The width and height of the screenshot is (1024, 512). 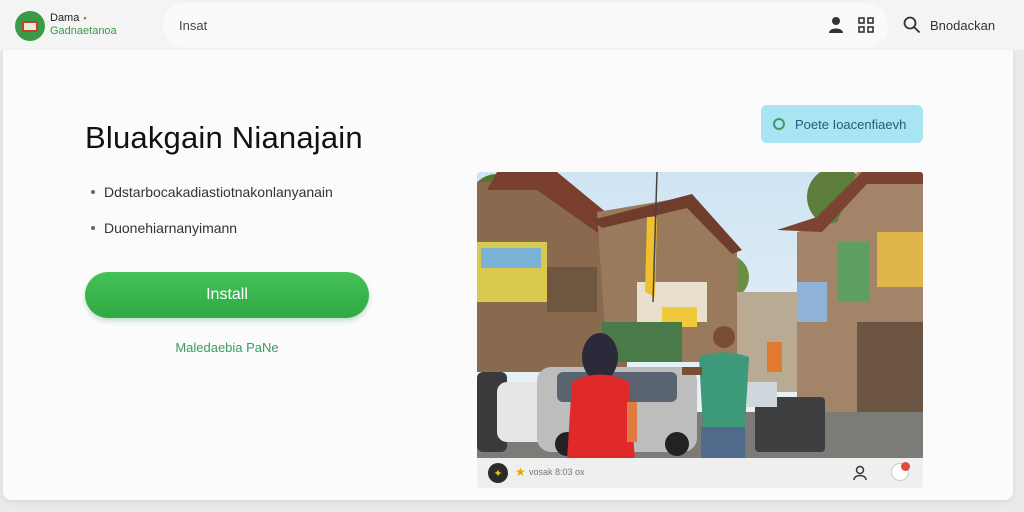 I want to click on photo-meta: vosak 8:03 ox, so click(x=557, y=472).